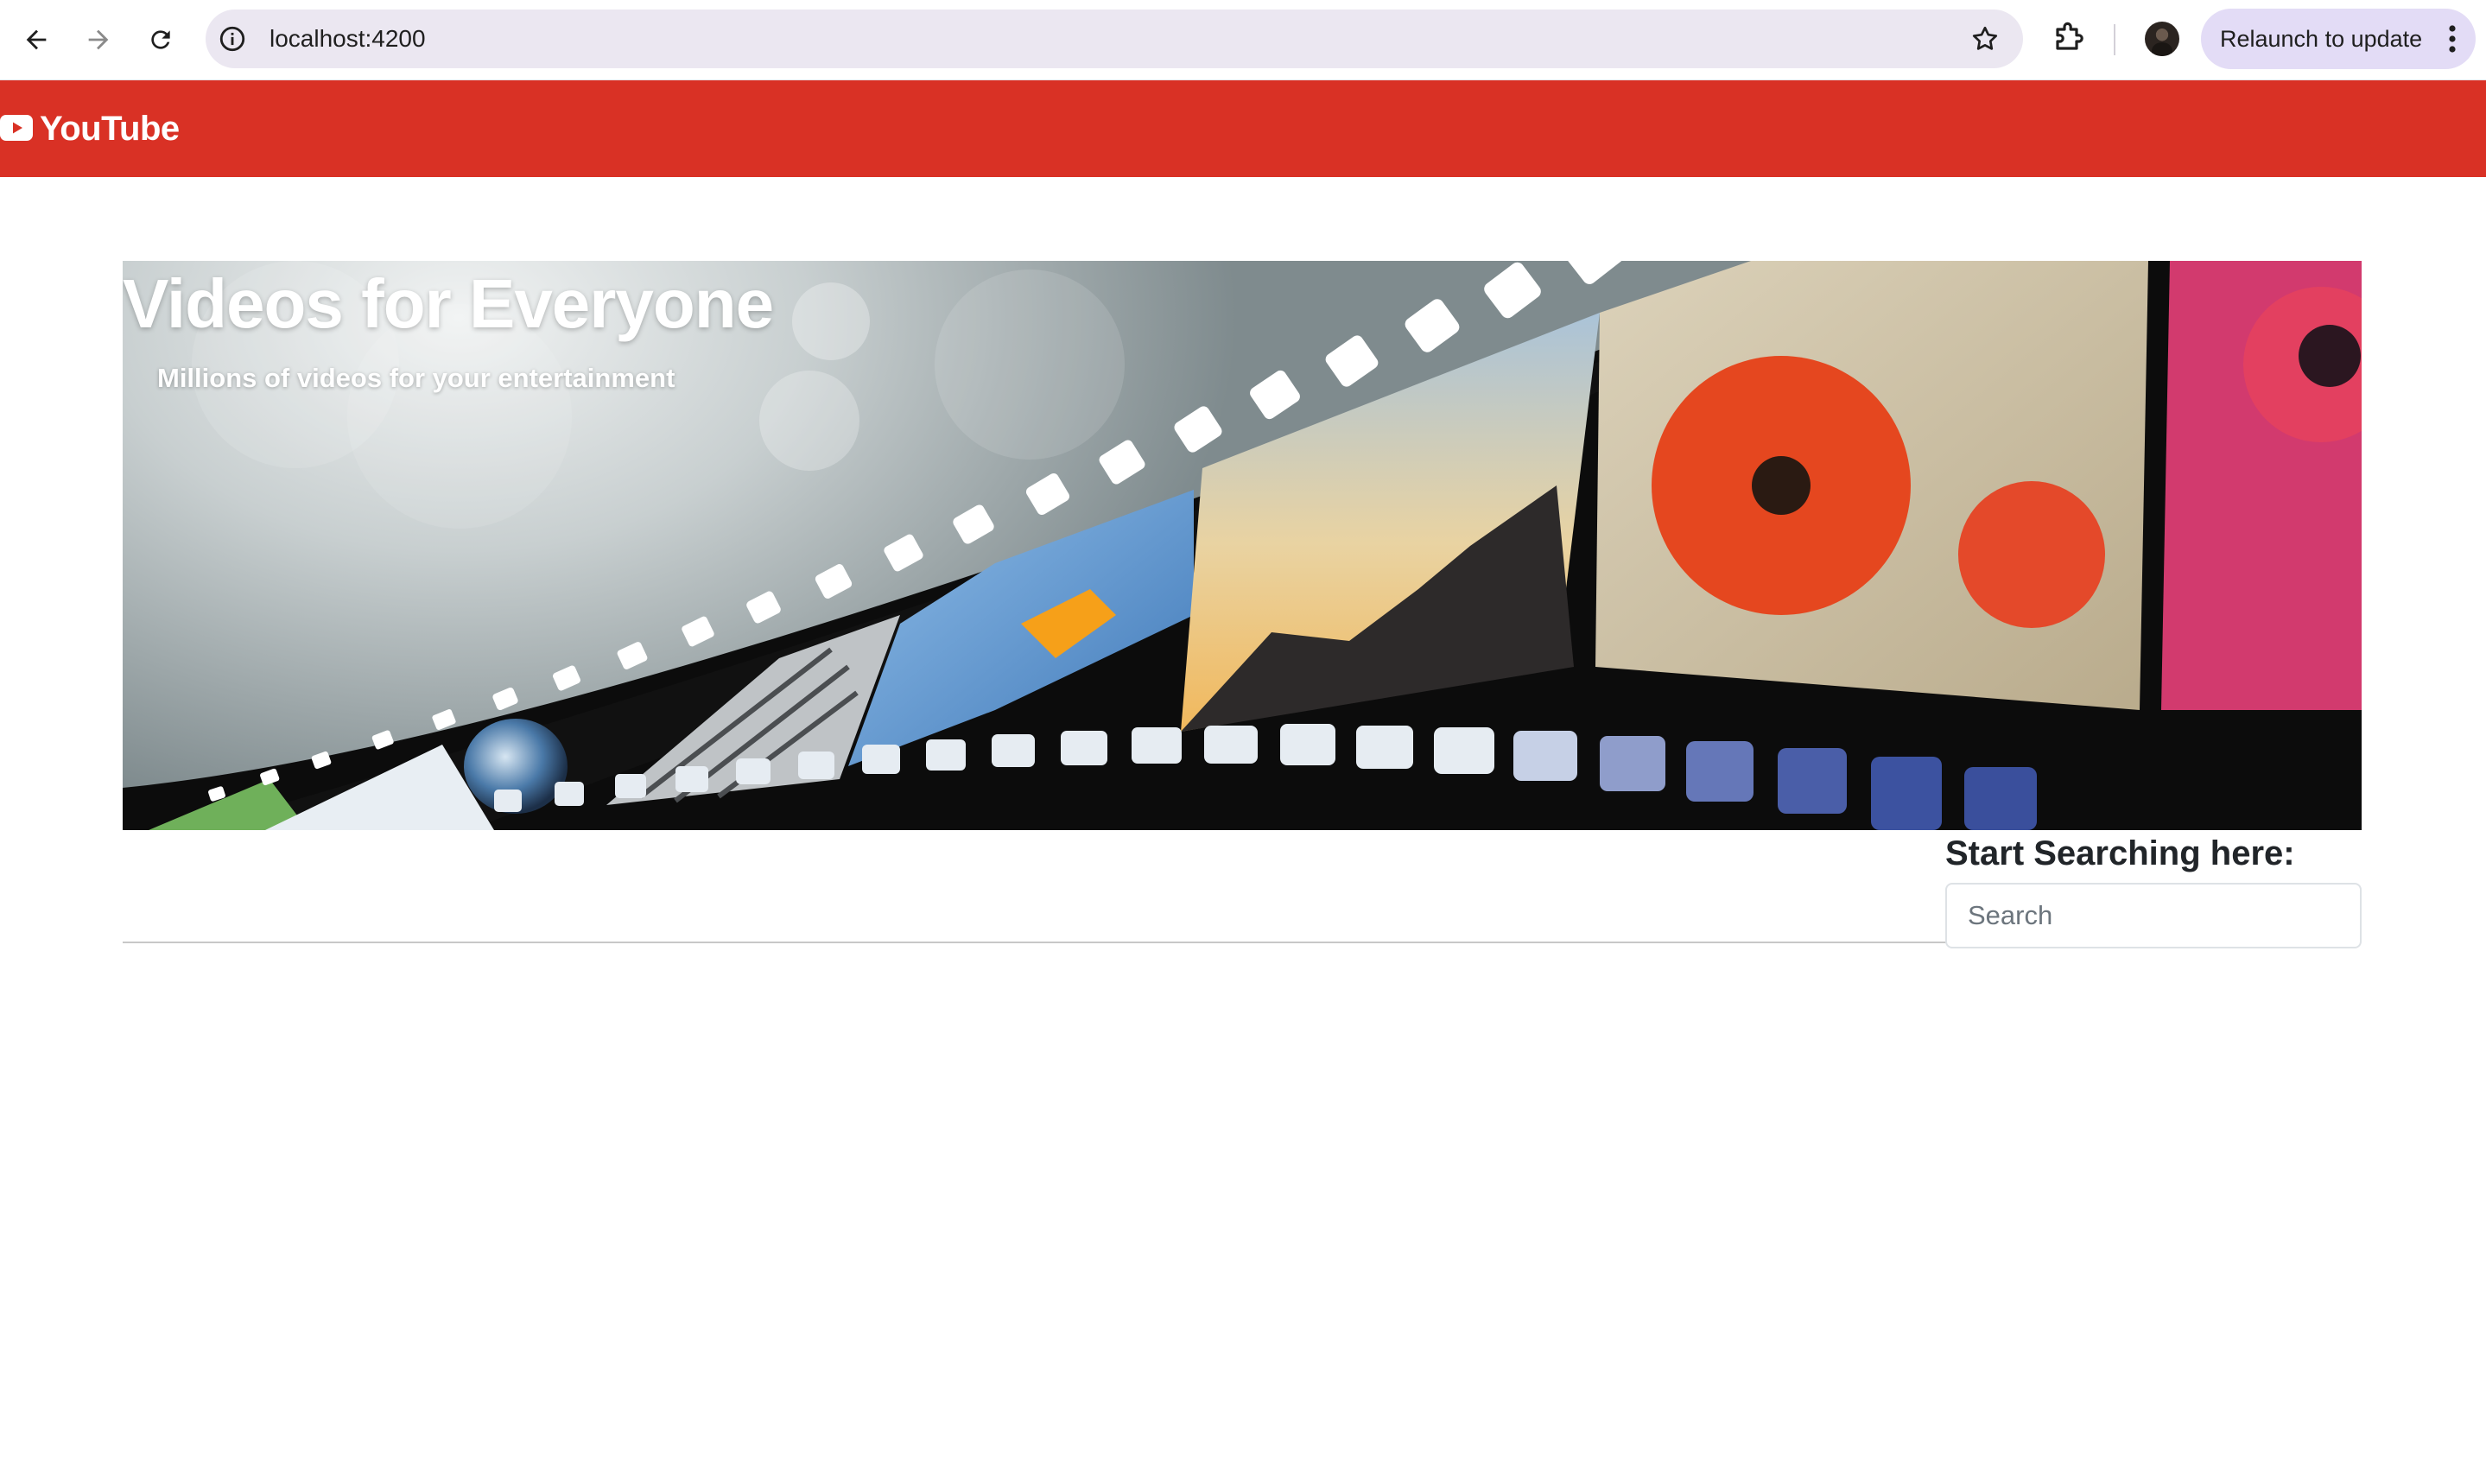 The image size is (2486, 1484). I want to click on address-bar: localhost:4200, so click(1114, 39).